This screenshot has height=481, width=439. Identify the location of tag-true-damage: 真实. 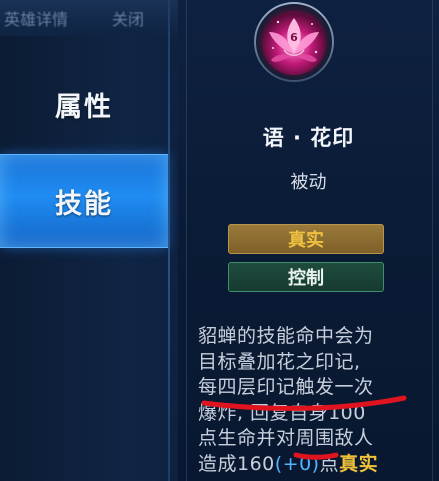
(306, 239).